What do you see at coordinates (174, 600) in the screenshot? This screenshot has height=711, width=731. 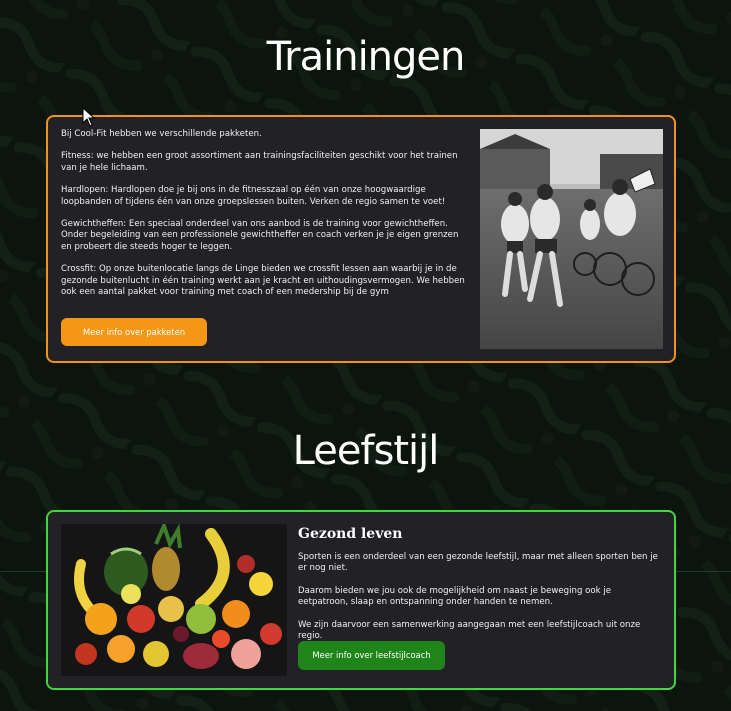 I see `fruit-photo` at bounding box center [174, 600].